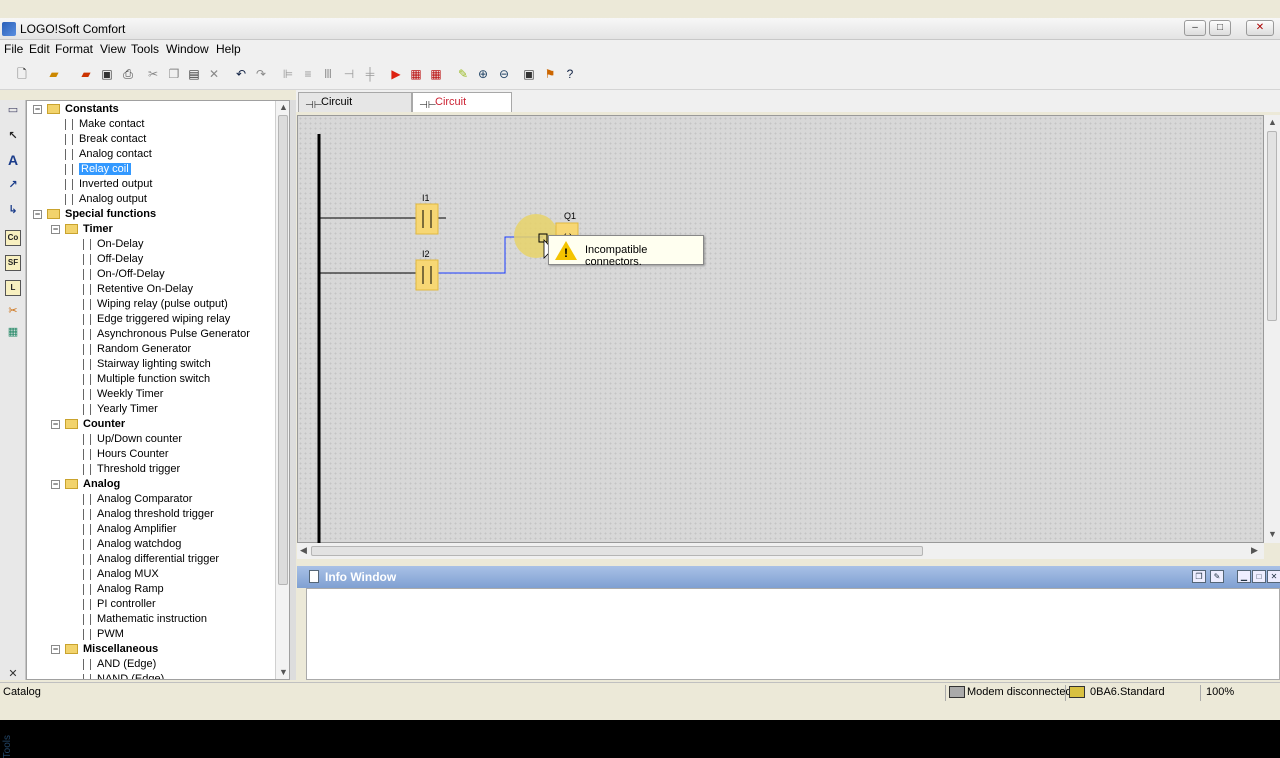  What do you see at coordinates (293, 390) in the screenshot?
I see `panel-splitter` at bounding box center [293, 390].